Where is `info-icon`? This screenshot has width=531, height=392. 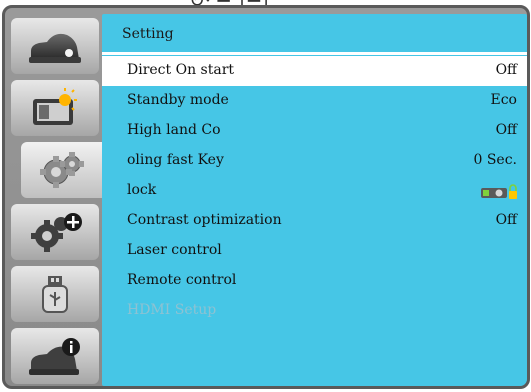 info-icon is located at coordinates (55, 356).